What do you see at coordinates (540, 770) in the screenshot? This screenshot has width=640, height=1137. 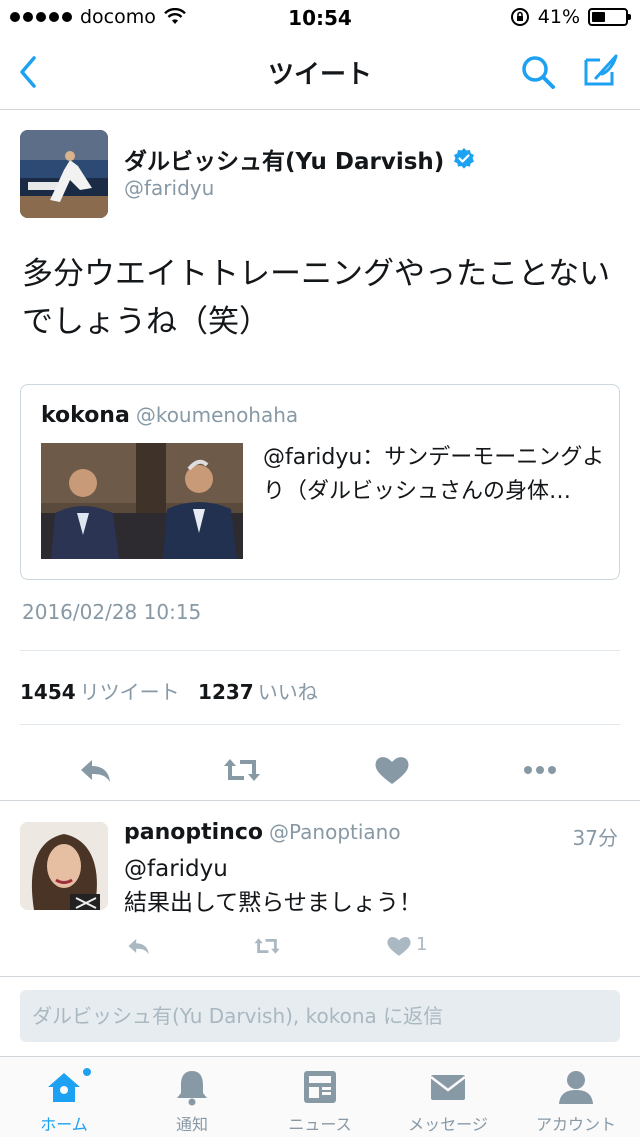 I see `more-options-icon` at bounding box center [540, 770].